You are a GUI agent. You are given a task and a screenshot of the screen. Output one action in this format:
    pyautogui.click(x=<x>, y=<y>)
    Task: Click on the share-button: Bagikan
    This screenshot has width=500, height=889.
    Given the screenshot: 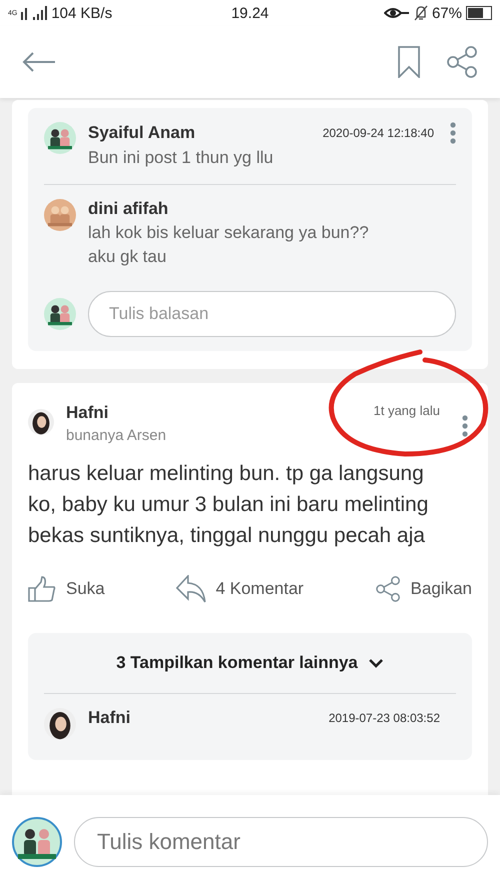 What is the action you would take?
    pyautogui.click(x=423, y=589)
    